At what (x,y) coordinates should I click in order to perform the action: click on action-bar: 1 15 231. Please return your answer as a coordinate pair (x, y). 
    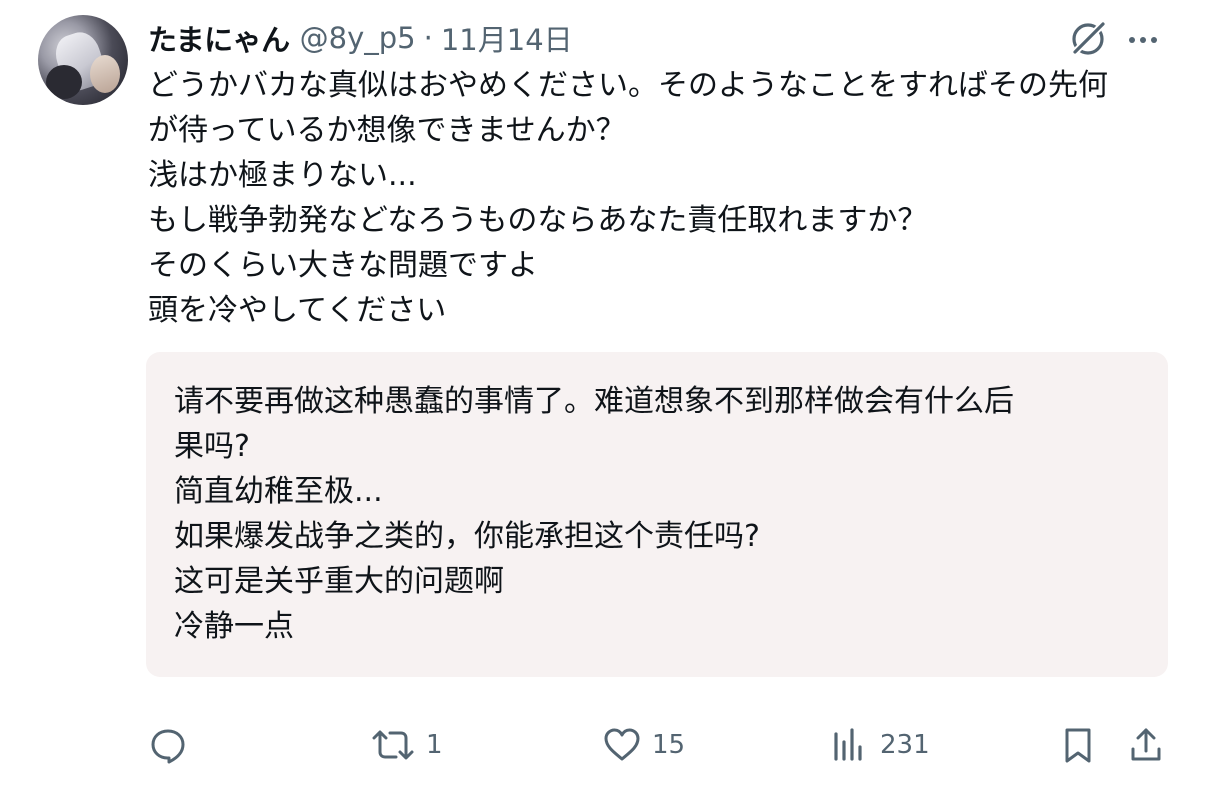
    Looking at the image, I should click on (603, 745).